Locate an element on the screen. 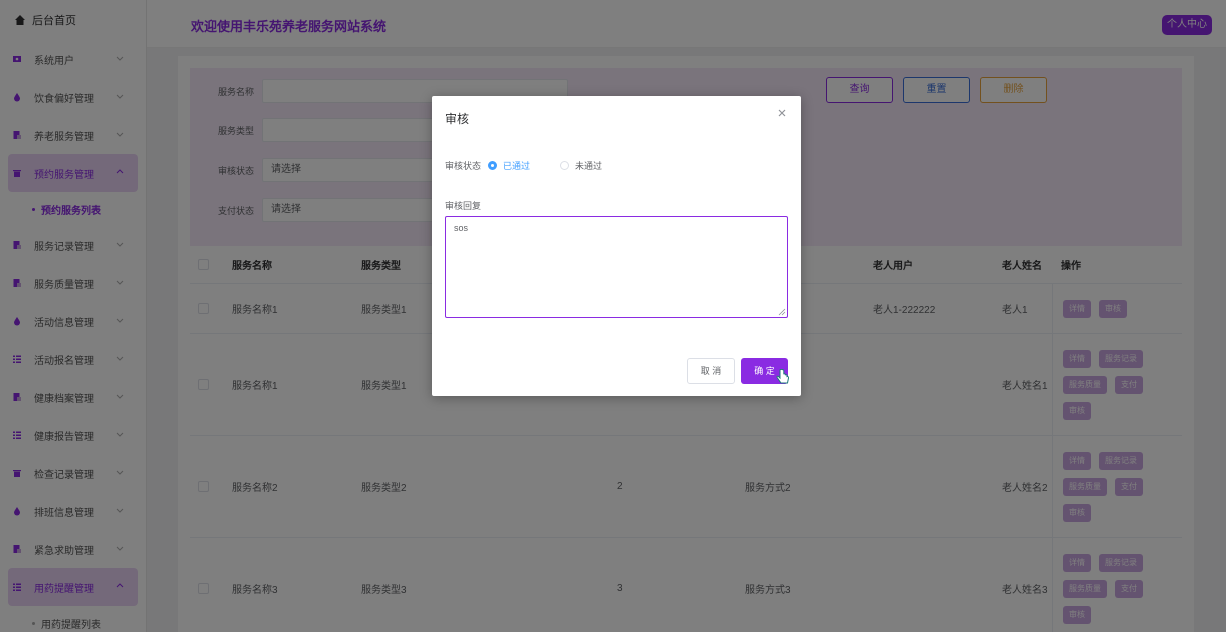 Image resolution: width=1226 pixels, height=632 pixels. radio-checked-icon is located at coordinates (492, 165).